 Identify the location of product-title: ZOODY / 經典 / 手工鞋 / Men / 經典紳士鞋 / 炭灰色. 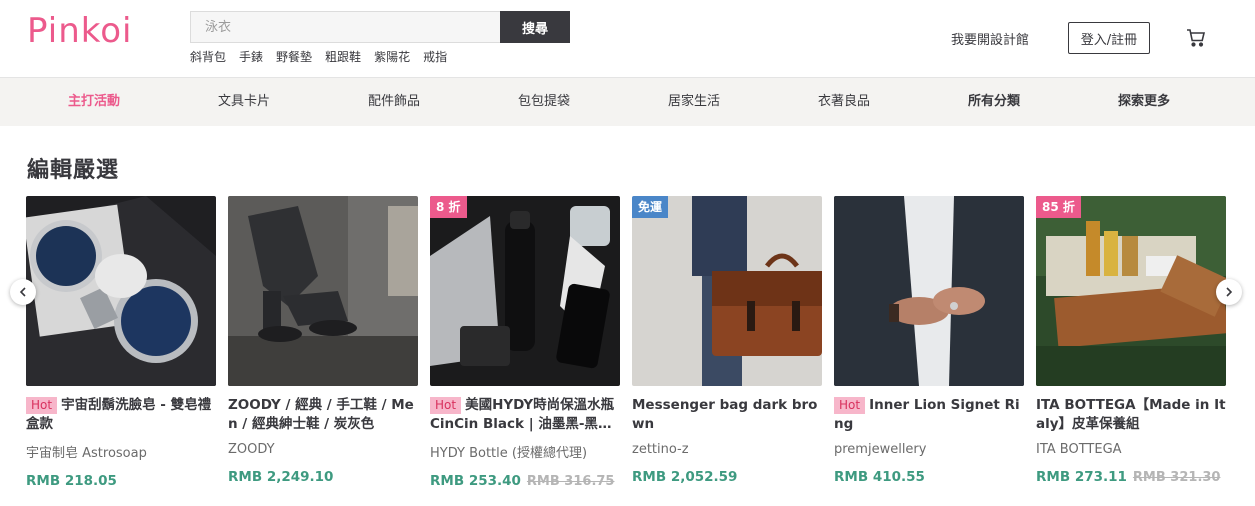
(323, 415).